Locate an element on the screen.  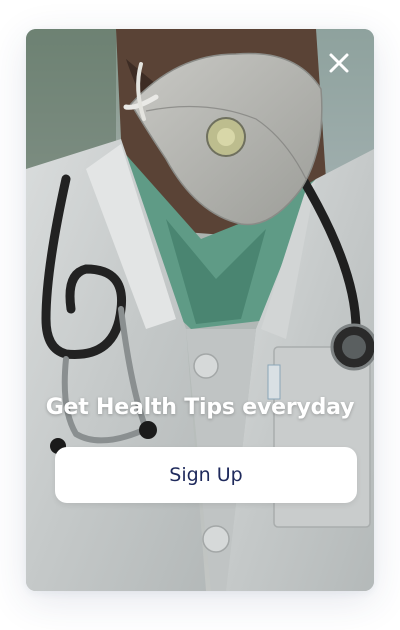
close-icon is located at coordinates (339, 63).